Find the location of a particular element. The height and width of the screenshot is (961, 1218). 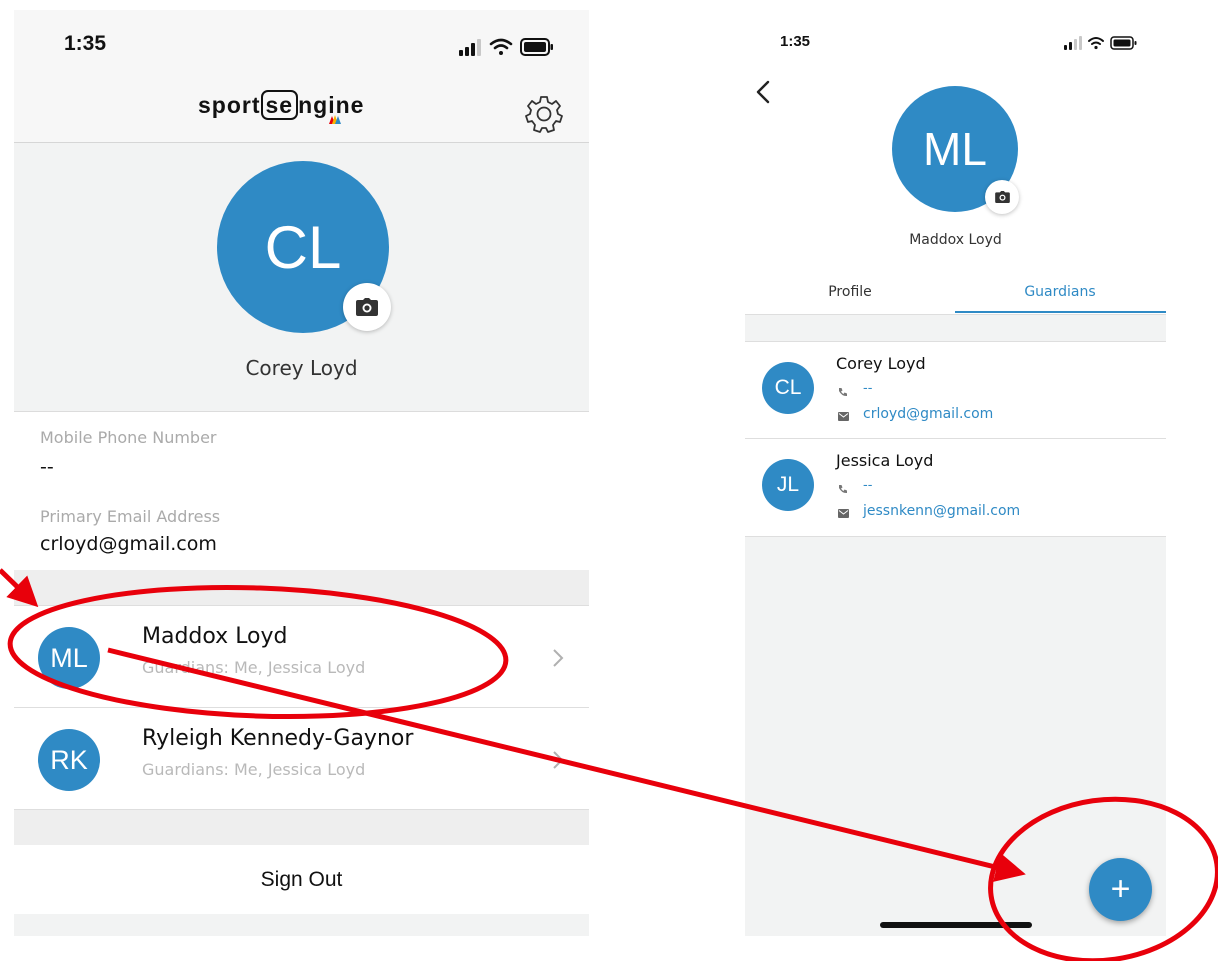

tab-profile: Profile is located at coordinates (850, 292).